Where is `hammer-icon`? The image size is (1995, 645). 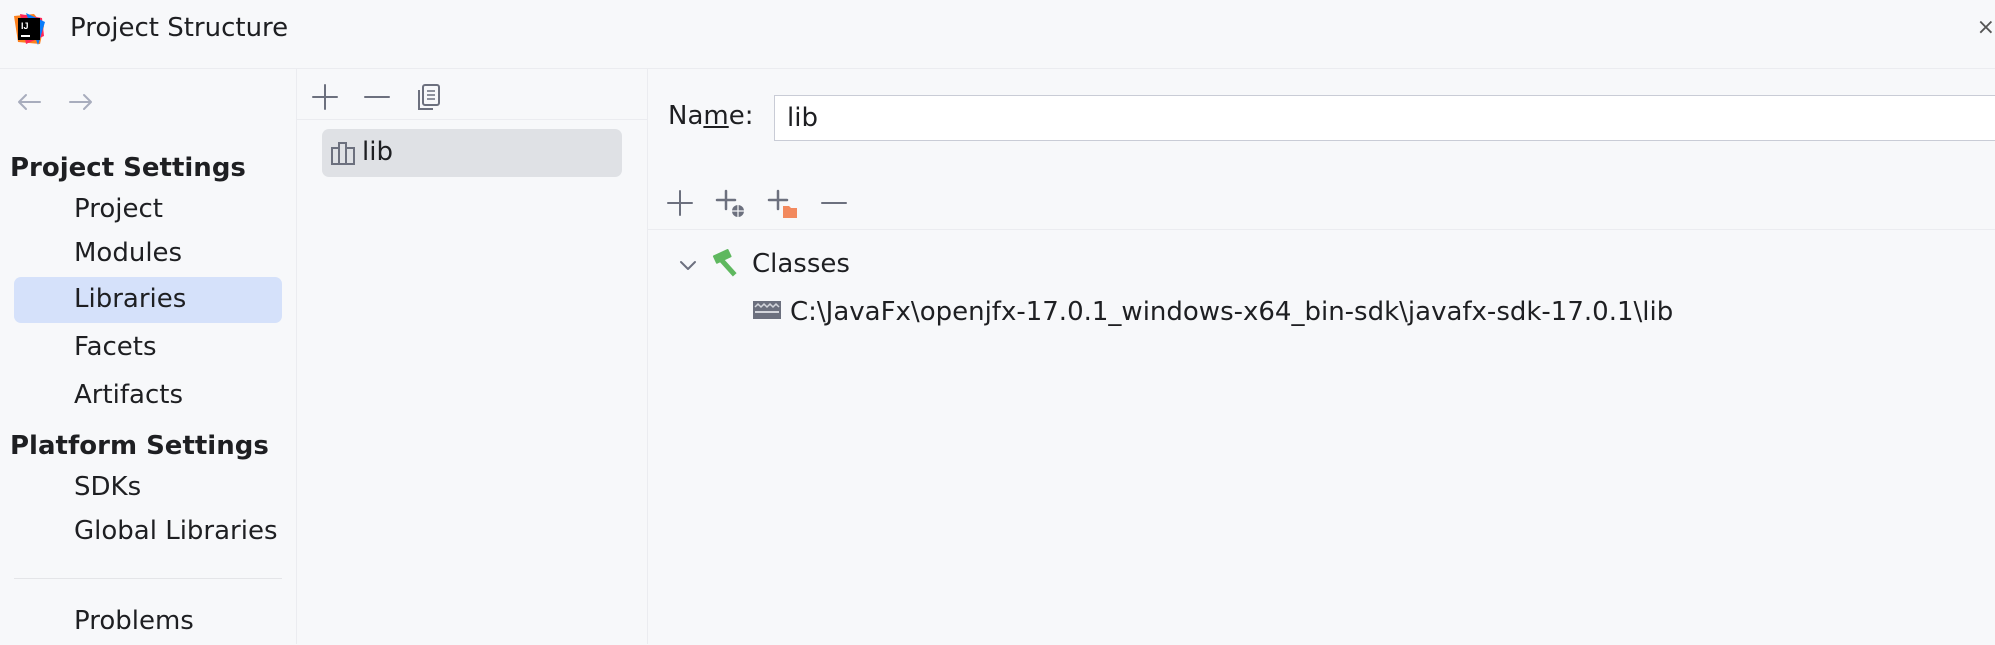 hammer-icon is located at coordinates (724, 262).